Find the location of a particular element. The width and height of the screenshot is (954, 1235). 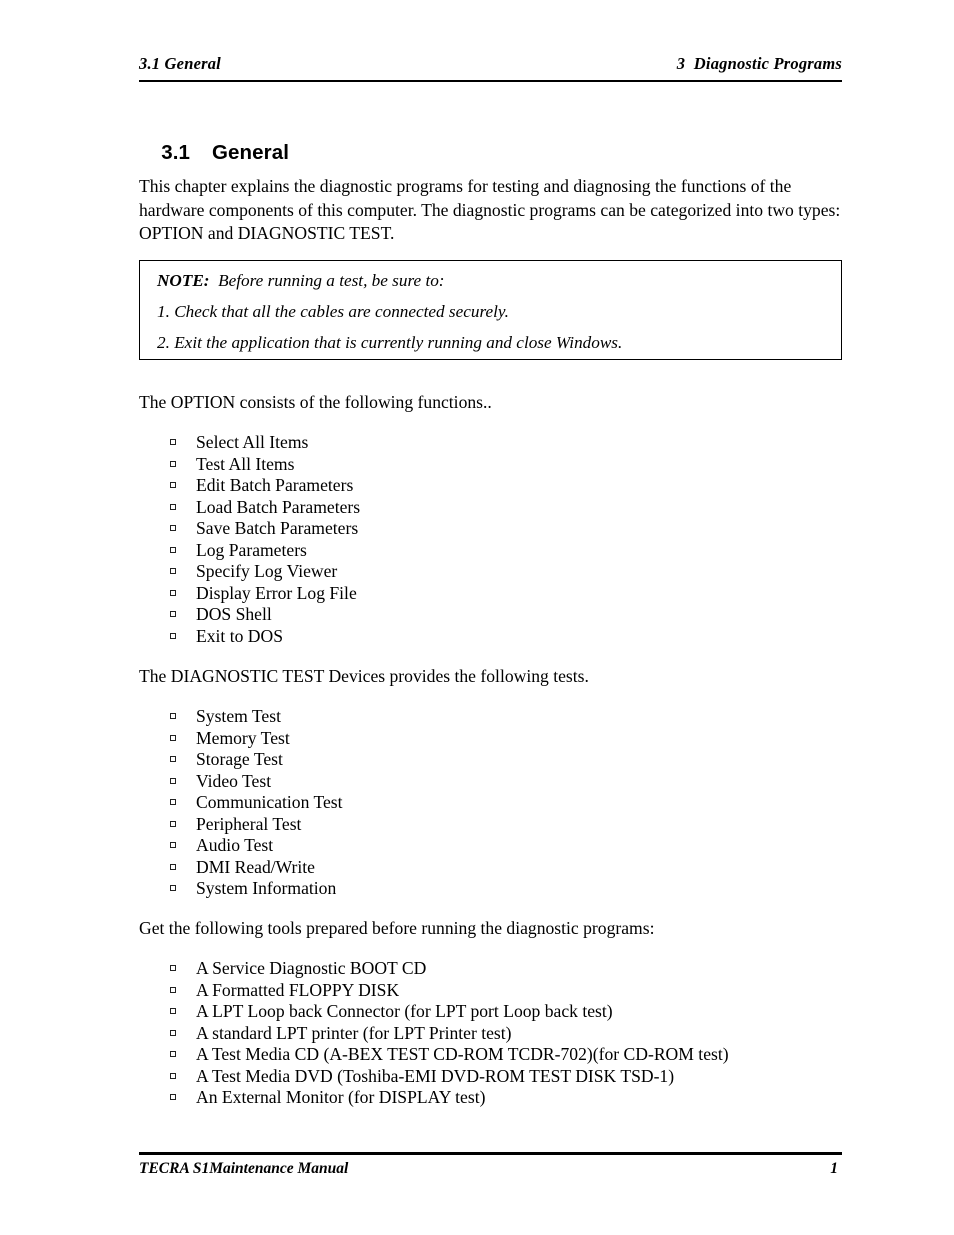

list-item-label: DMI Read/Write is located at coordinates (255, 866).